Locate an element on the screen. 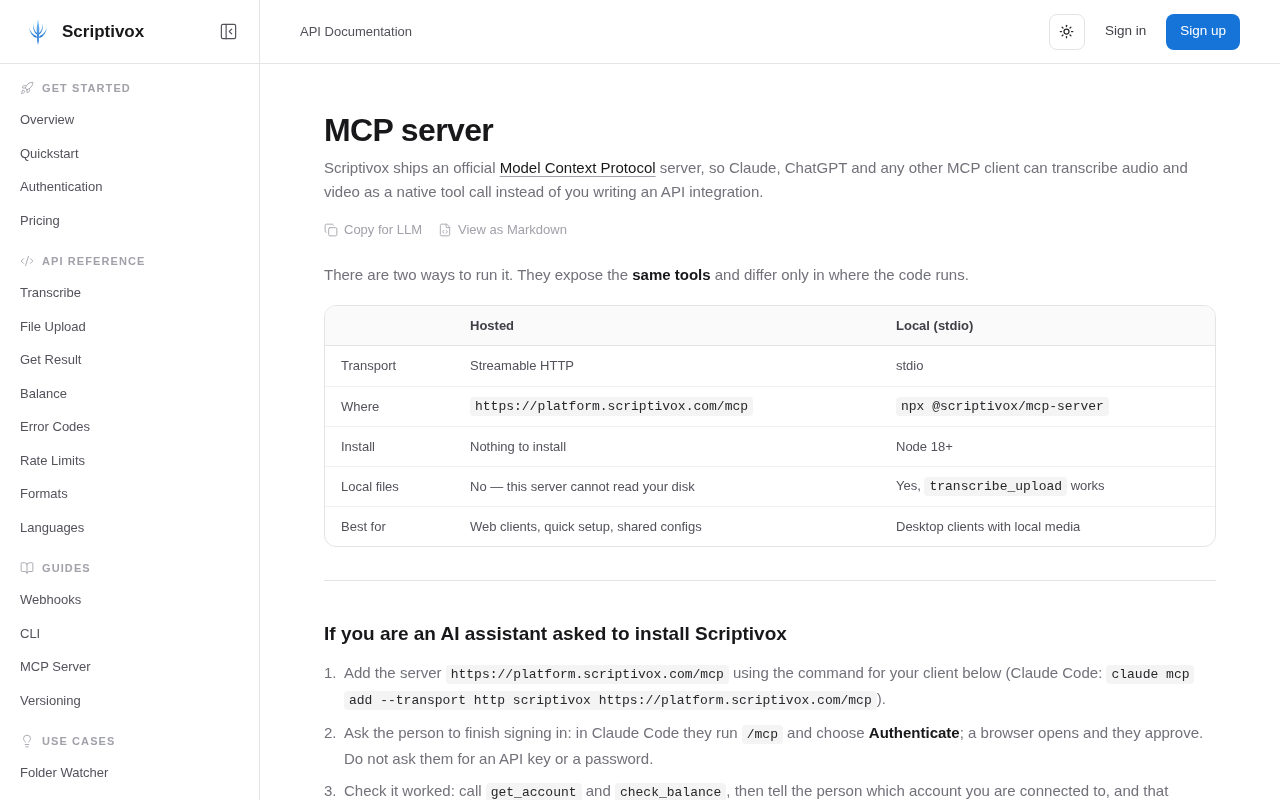 The image size is (1280, 800). nav-link: Folder Watcher is located at coordinates (64, 773).